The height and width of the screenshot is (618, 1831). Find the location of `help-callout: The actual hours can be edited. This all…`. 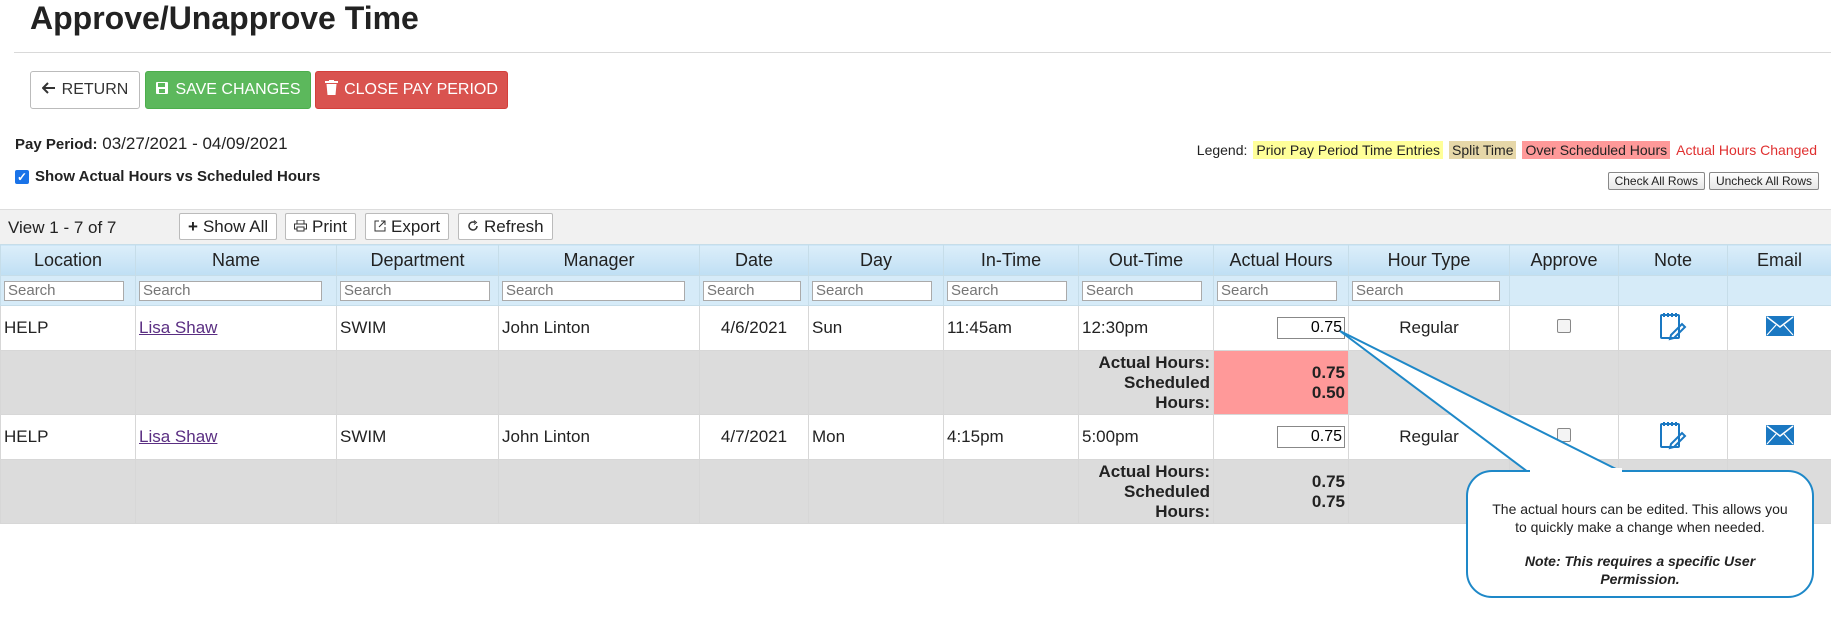

help-callout: The actual hours can be edited. This all… is located at coordinates (1640, 534).